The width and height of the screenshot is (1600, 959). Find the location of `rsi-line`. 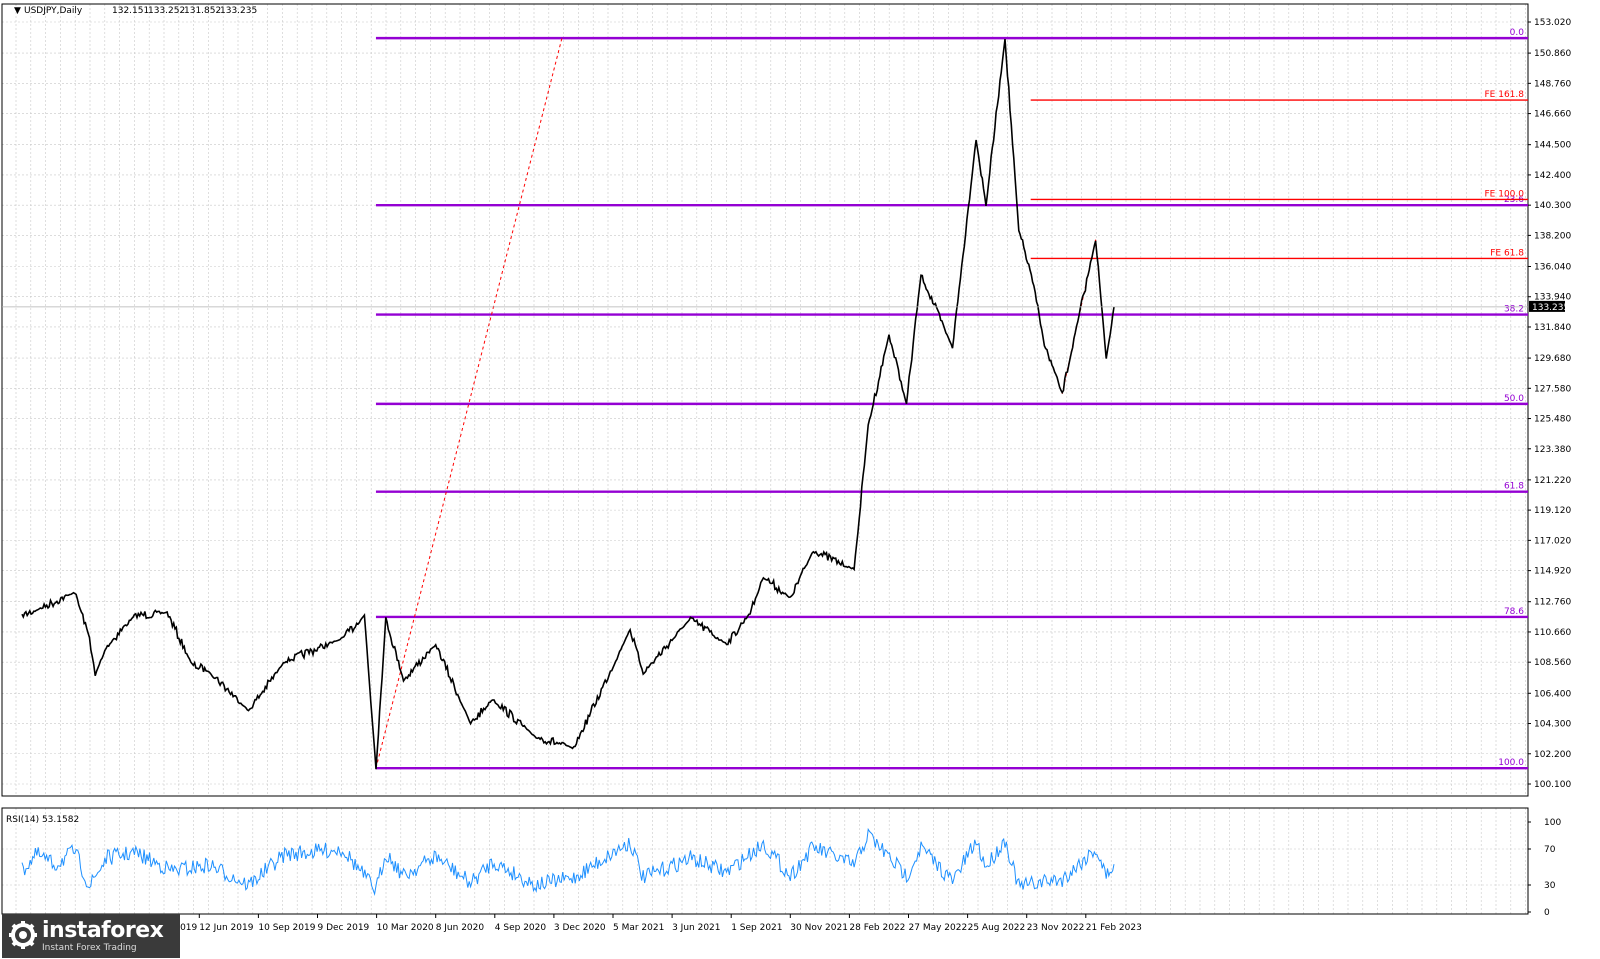

rsi-line is located at coordinates (568, 861).